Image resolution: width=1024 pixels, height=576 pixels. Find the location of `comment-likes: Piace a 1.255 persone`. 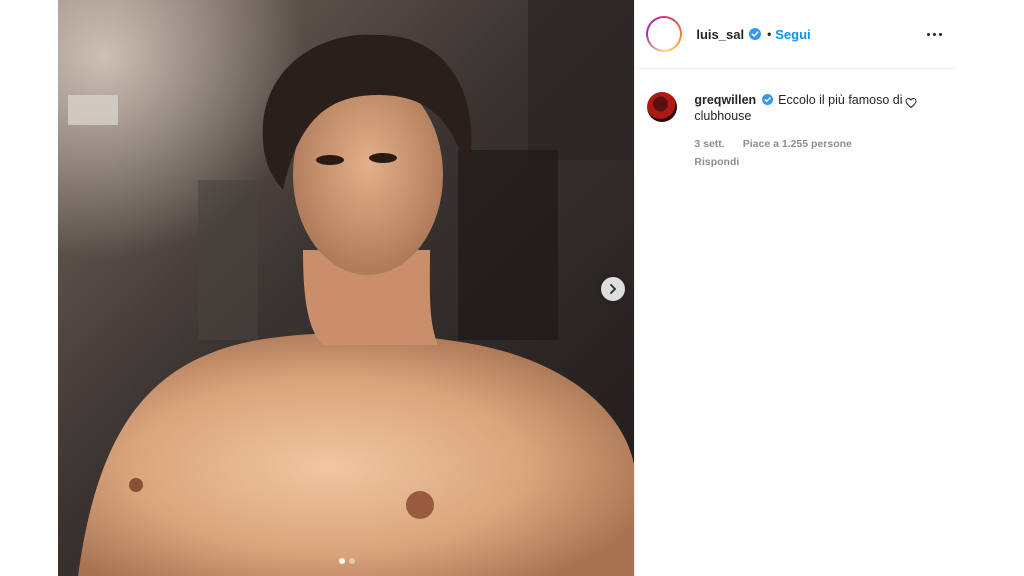

comment-likes: Piace a 1.255 persone is located at coordinates (797, 144).